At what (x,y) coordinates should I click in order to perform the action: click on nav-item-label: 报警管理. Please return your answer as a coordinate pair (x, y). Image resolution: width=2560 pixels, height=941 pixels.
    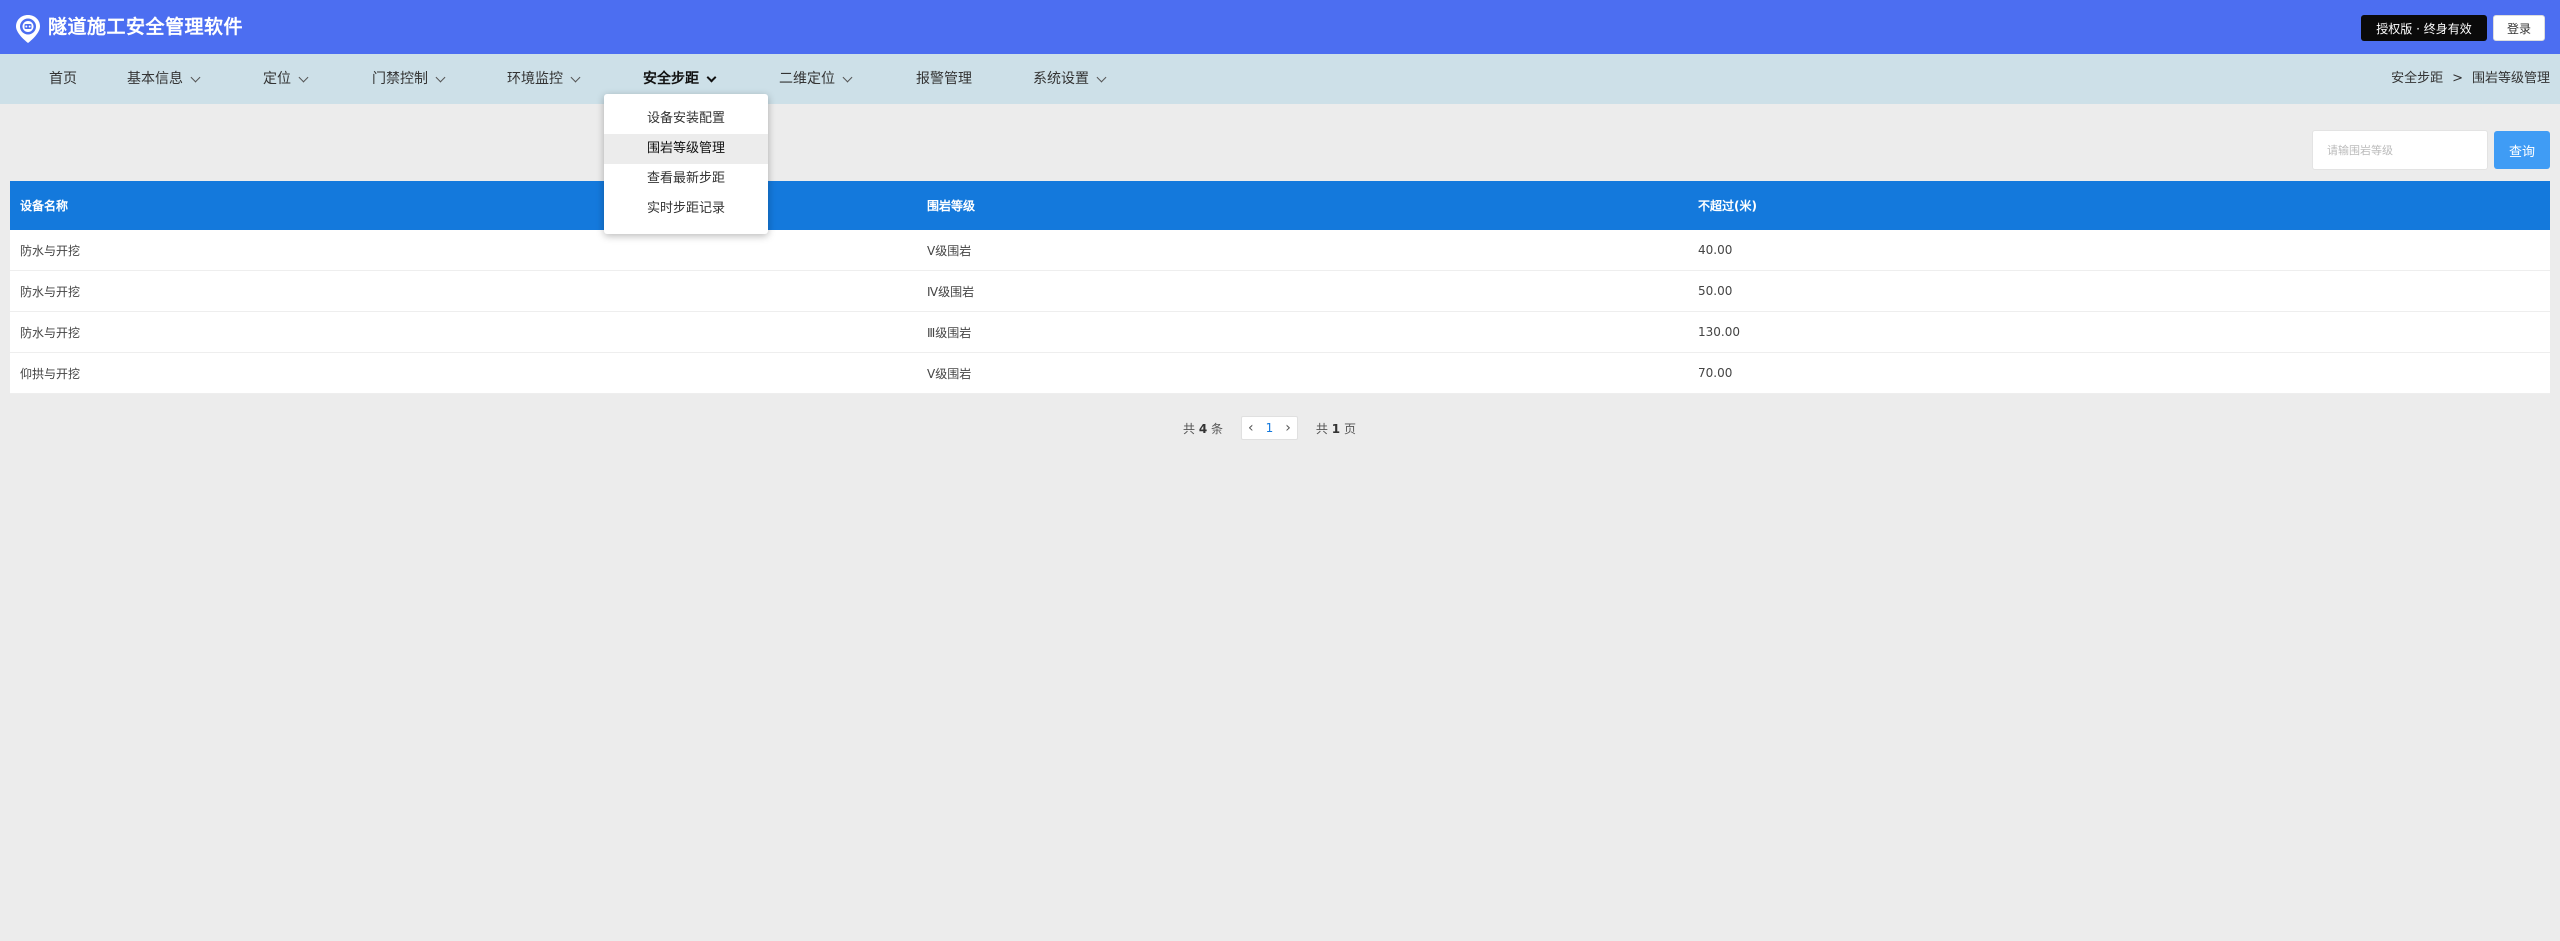
    Looking at the image, I should click on (944, 79).